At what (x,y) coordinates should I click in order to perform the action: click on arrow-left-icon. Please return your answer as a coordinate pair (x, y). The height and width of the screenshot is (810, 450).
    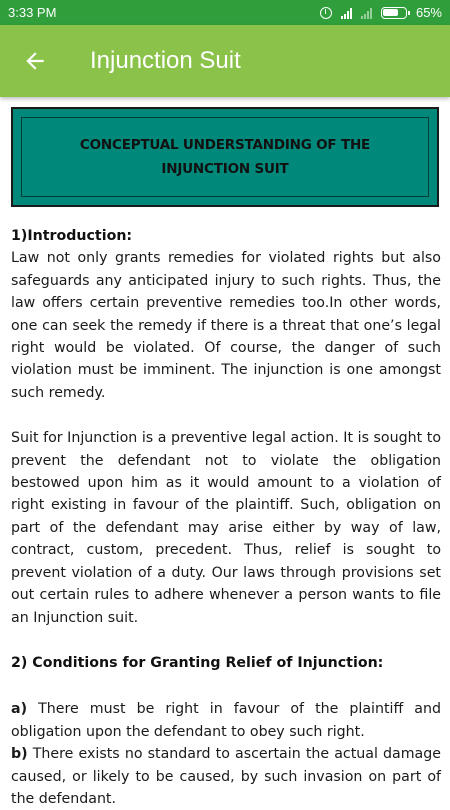
    Looking at the image, I should click on (35, 61).